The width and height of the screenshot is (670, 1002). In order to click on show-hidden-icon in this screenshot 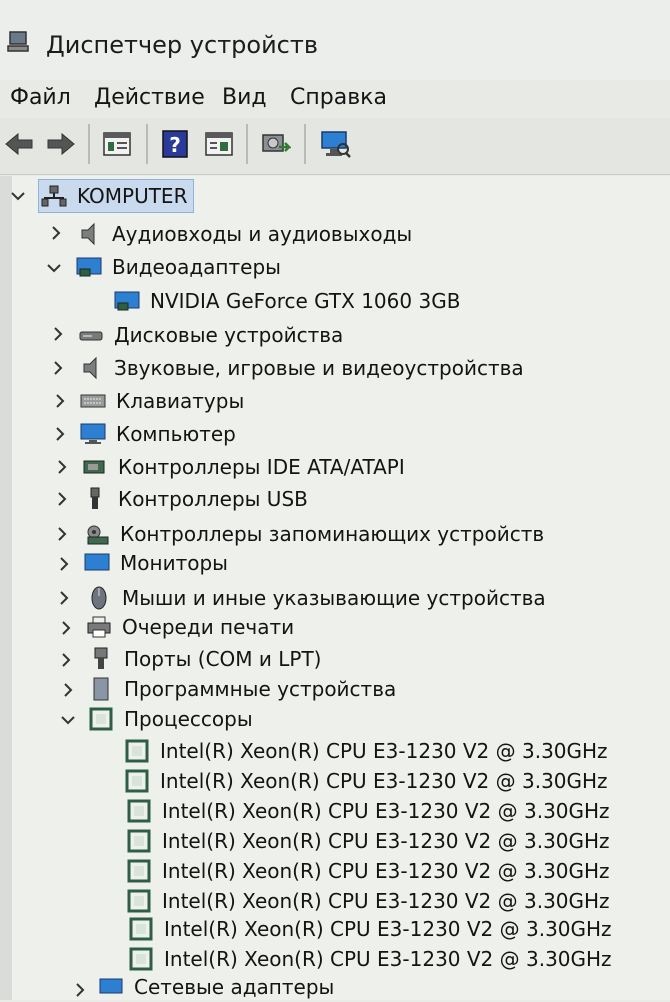, I will do `click(219, 144)`.